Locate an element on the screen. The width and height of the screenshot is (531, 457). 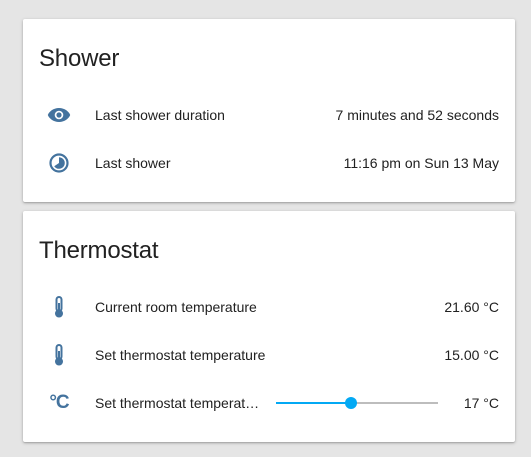
row-label: Last shower duration is located at coordinates (160, 115).